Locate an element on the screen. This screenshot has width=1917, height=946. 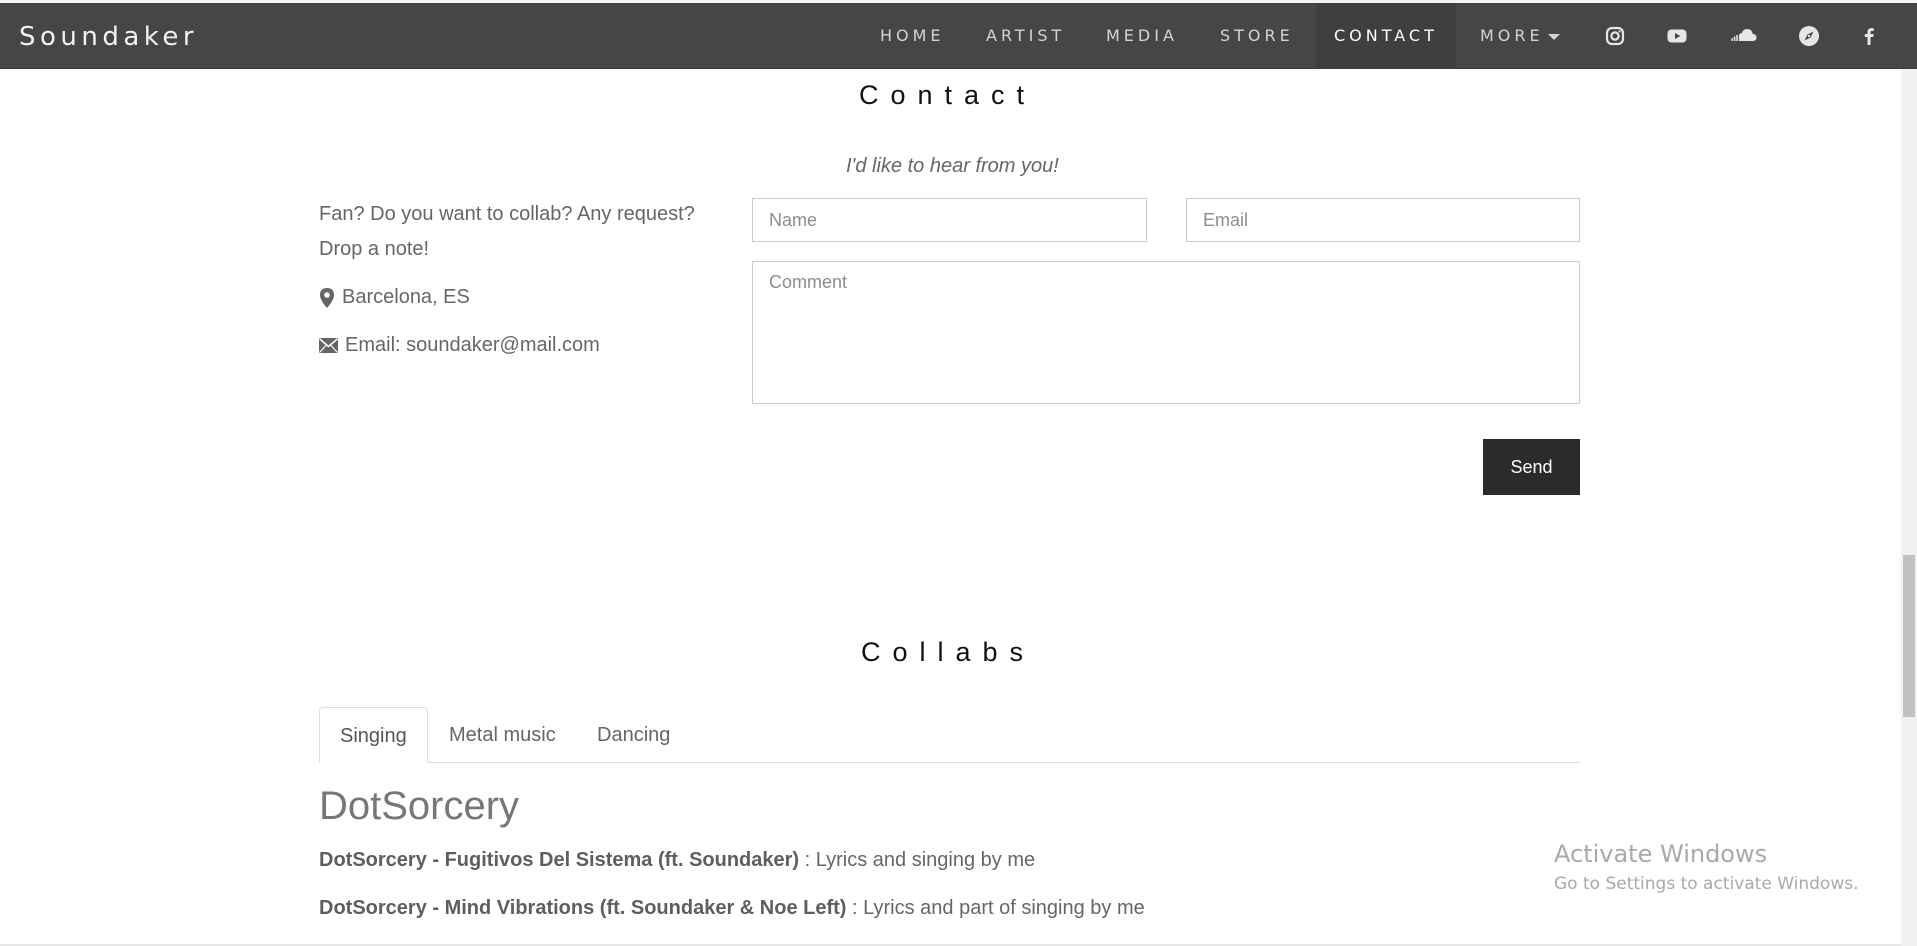
nav-home: HOME is located at coordinates (912, 36).